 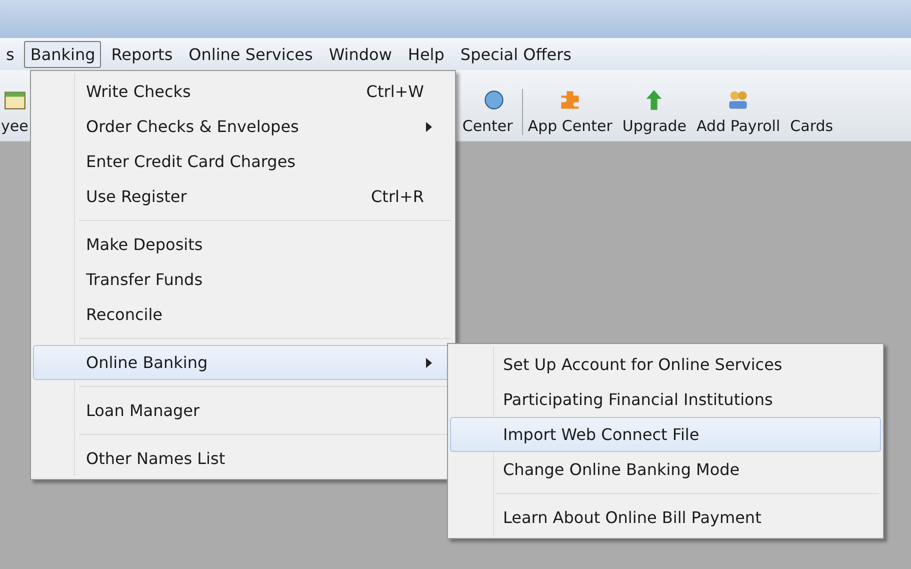 I want to click on toolbar-label: Upgrade, so click(x=654, y=126).